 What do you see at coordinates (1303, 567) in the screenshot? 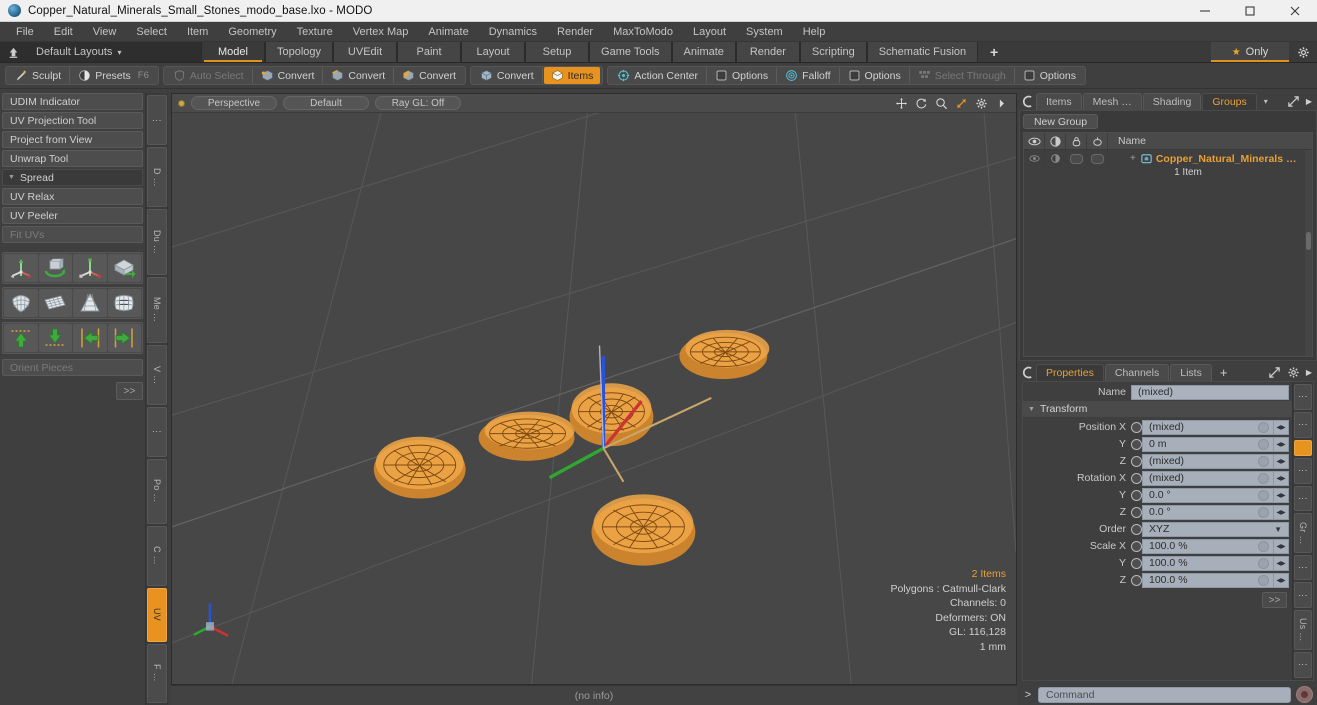
I see `right-vtab-6: ⋮` at bounding box center [1303, 567].